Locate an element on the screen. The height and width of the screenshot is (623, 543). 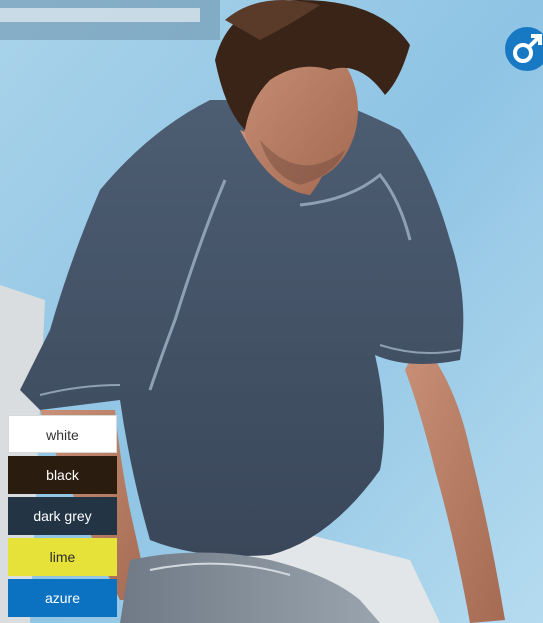
swatch-black: black is located at coordinates (62, 475).